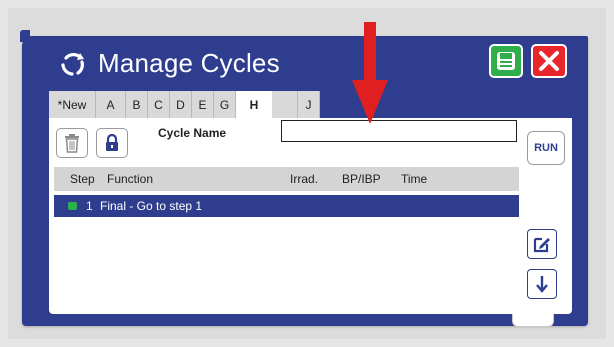 The image size is (614, 347). What do you see at coordinates (285, 104) in the screenshot?
I see `tab-hidden` at bounding box center [285, 104].